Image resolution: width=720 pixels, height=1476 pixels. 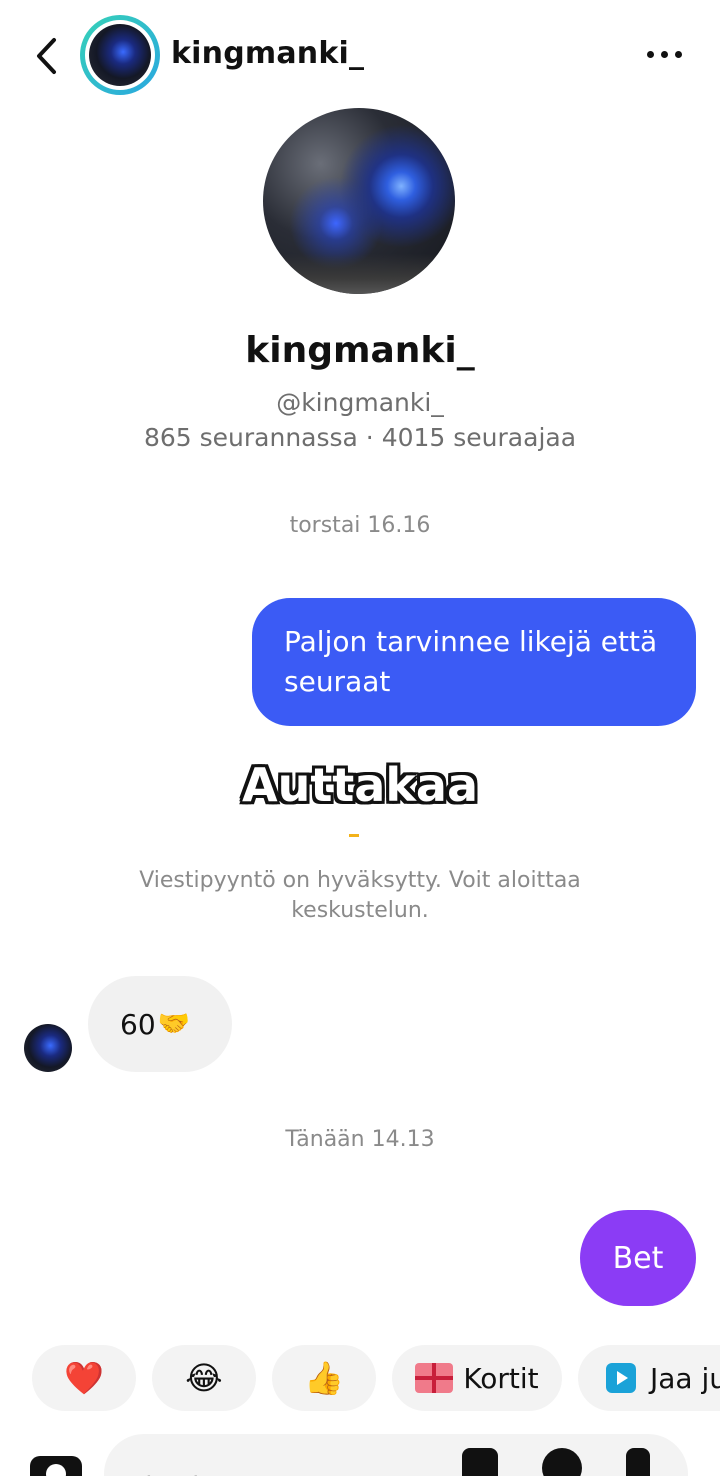 What do you see at coordinates (664, 54) in the screenshot?
I see `more-options-button` at bounding box center [664, 54].